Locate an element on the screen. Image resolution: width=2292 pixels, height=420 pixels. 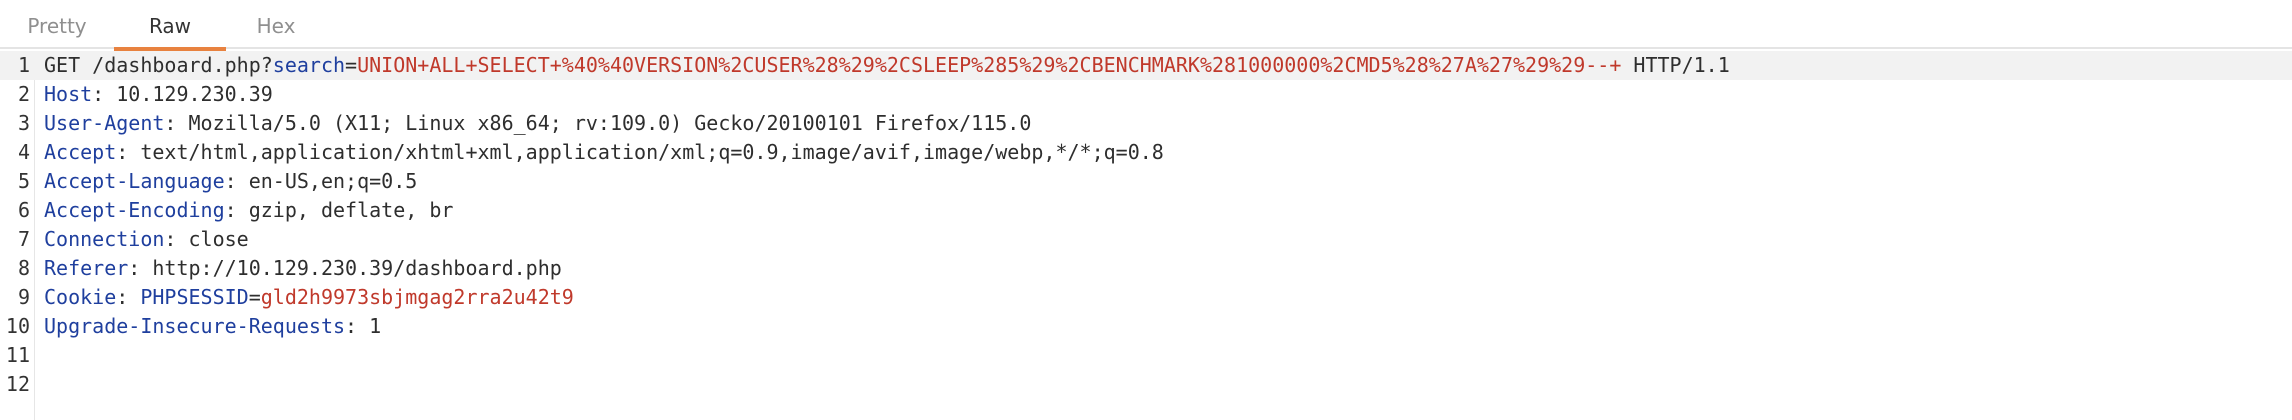
view-tab-bar: Pretty Raw Hex is located at coordinates (1146, 25).